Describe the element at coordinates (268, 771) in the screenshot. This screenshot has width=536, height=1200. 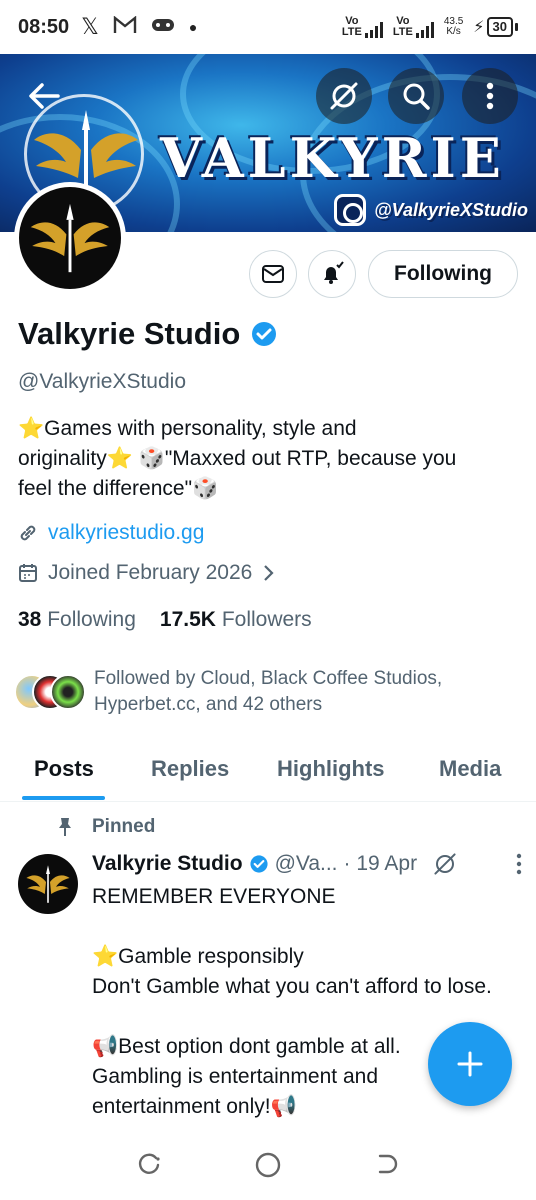
I see `profile-tabs: Posts Replies Highlights Media` at that location.